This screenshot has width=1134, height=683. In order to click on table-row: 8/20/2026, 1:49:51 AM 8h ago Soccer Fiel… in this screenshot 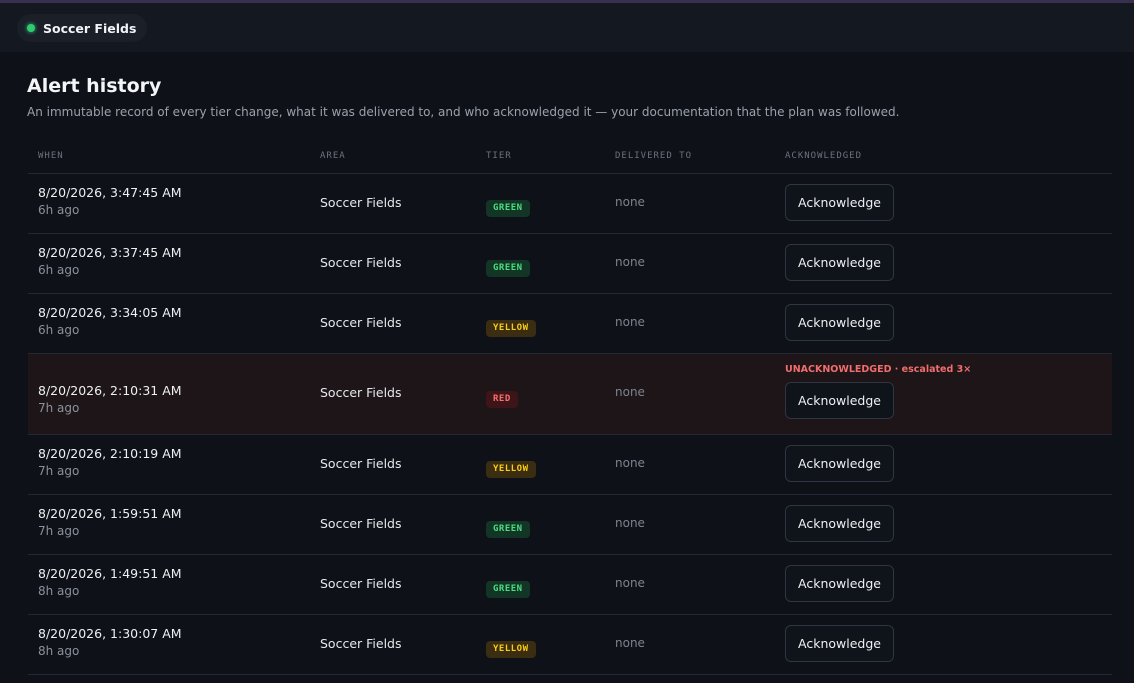, I will do `click(570, 585)`.